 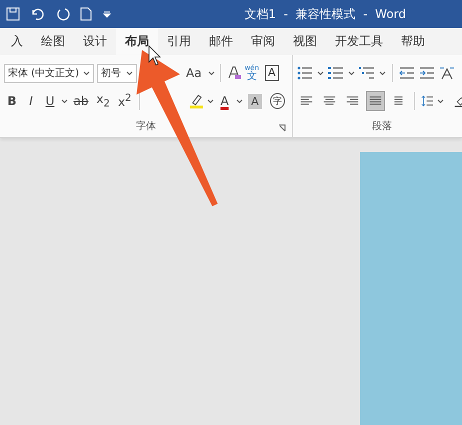 I want to click on change-case-button: Aa, so click(x=194, y=73).